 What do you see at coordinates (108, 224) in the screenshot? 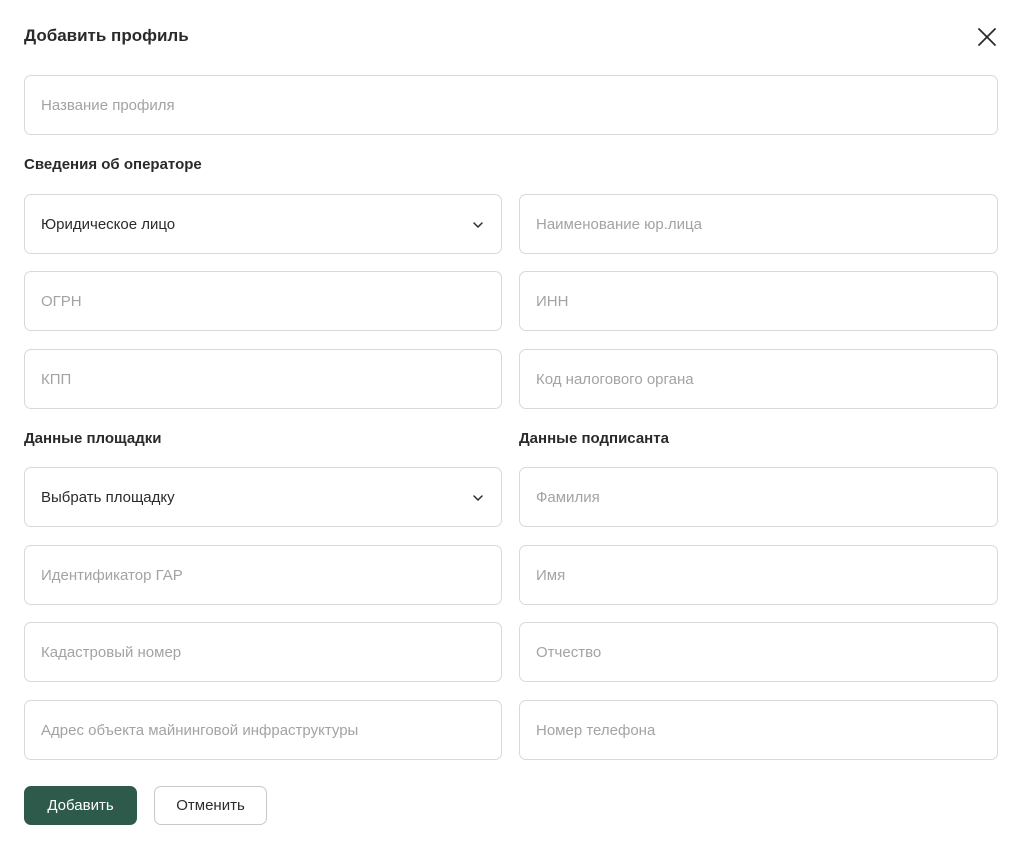
I see `entity-type-value: Юридическое лицо` at bounding box center [108, 224].